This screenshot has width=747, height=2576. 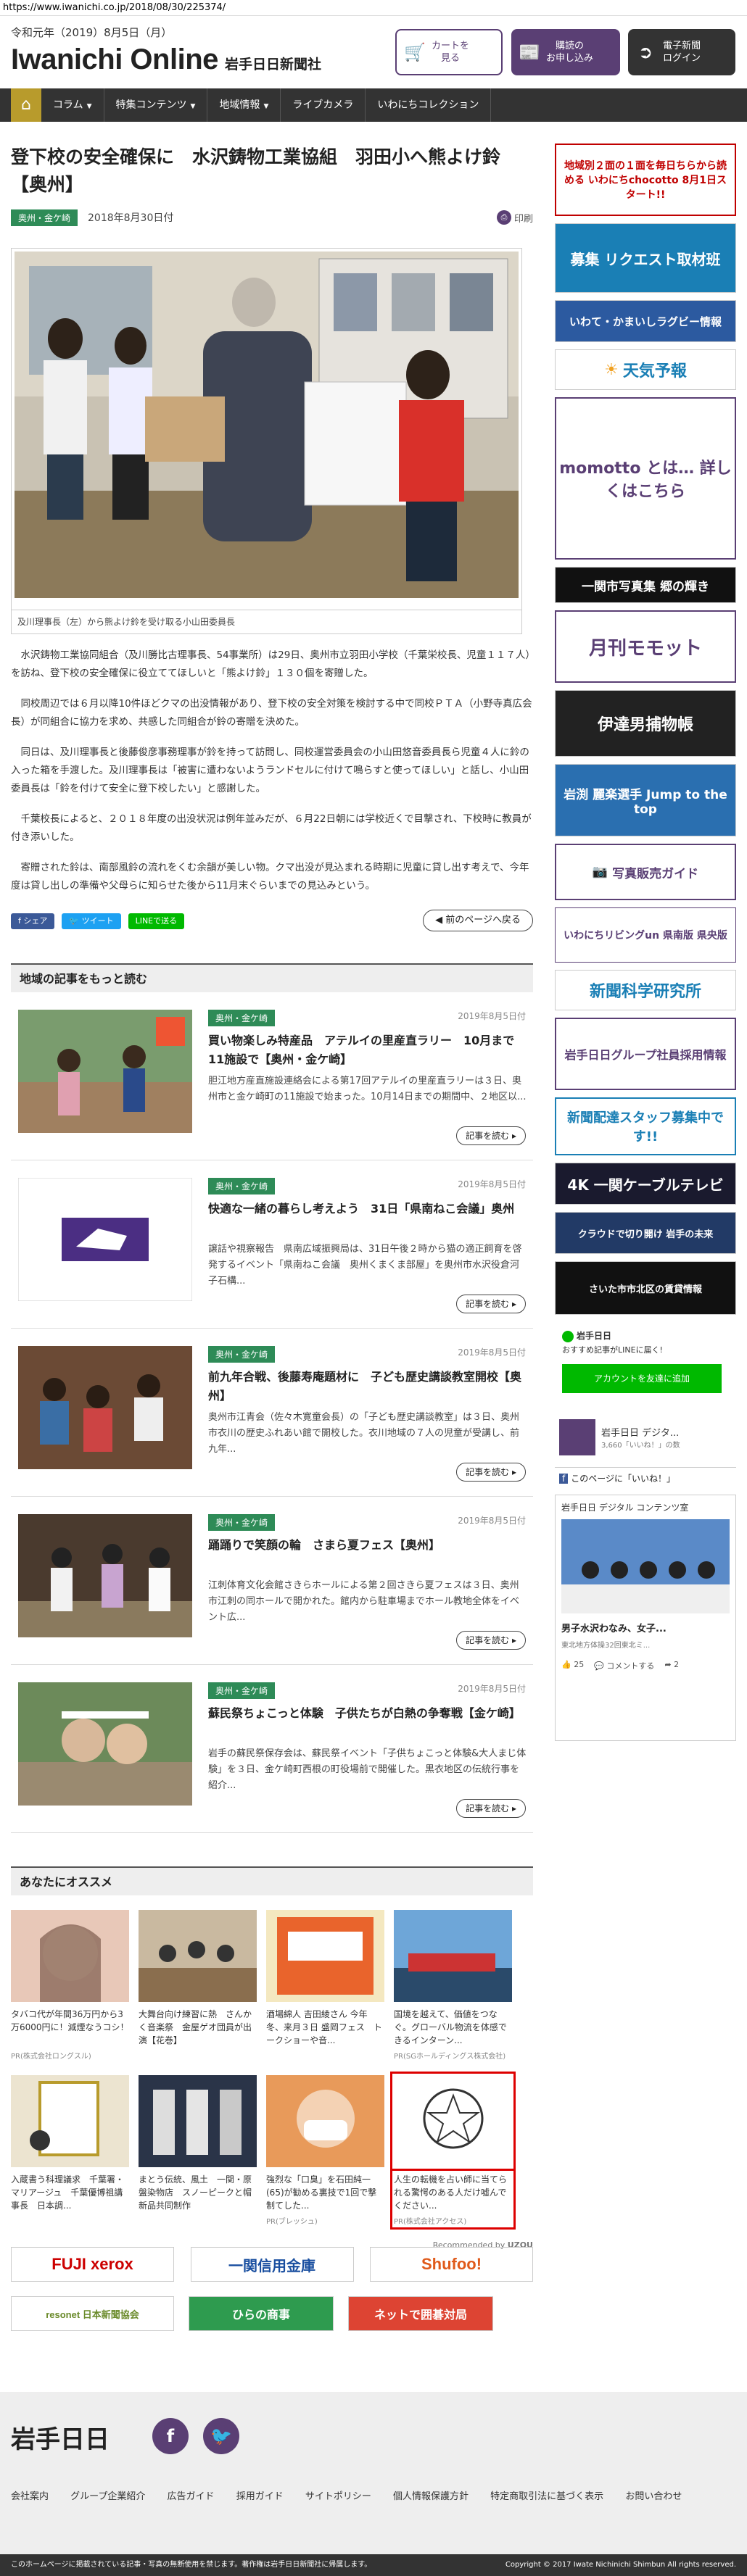 I want to click on torimono-banner: 伊達男捕物帳, so click(x=645, y=723).